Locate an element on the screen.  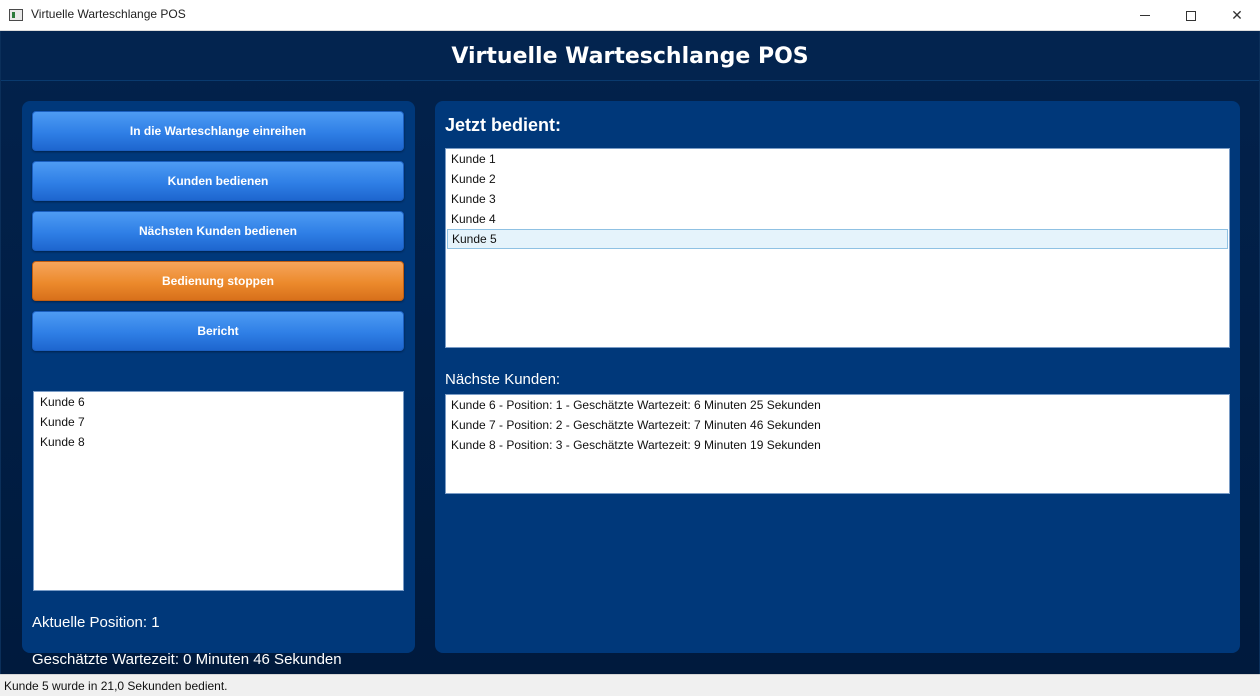
minimize-icon is located at coordinates (1145, 15).